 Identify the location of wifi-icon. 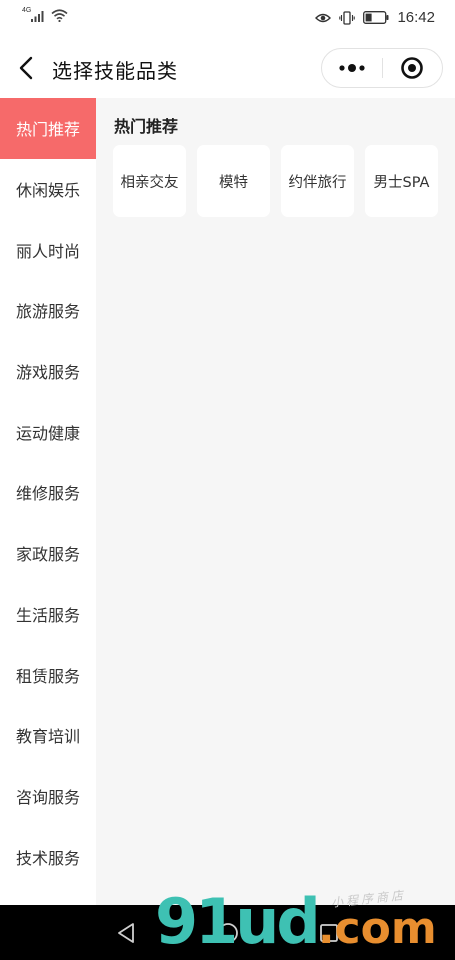
(59, 15).